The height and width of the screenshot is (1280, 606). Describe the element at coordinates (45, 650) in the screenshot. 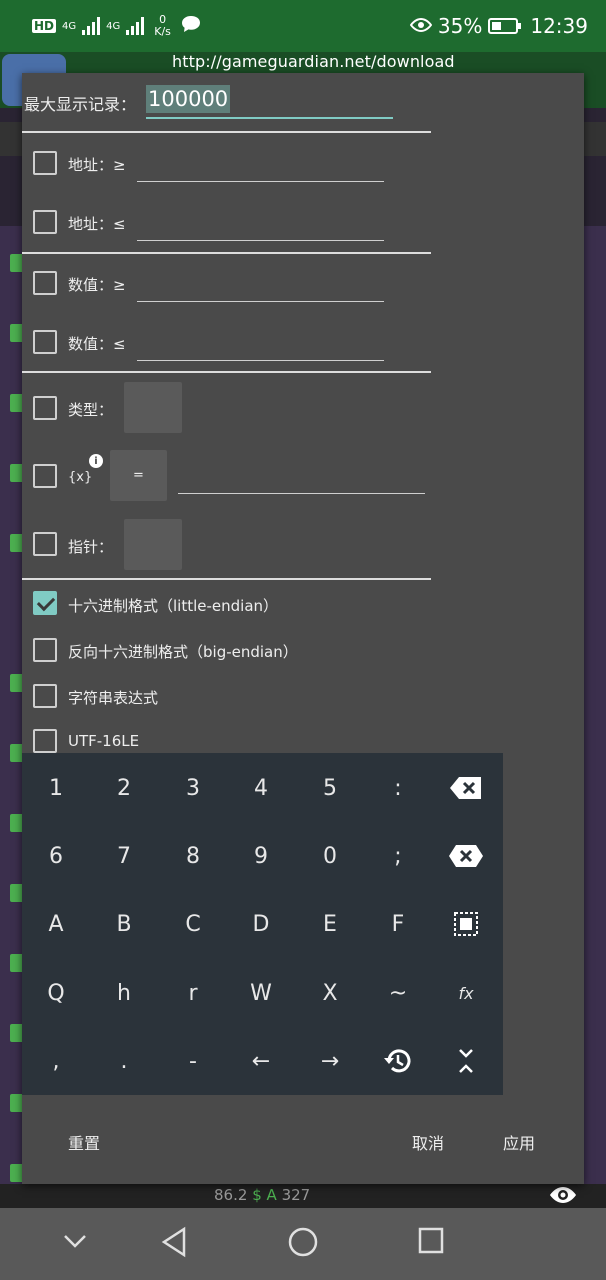

I see `hex-be-checkbox` at that location.